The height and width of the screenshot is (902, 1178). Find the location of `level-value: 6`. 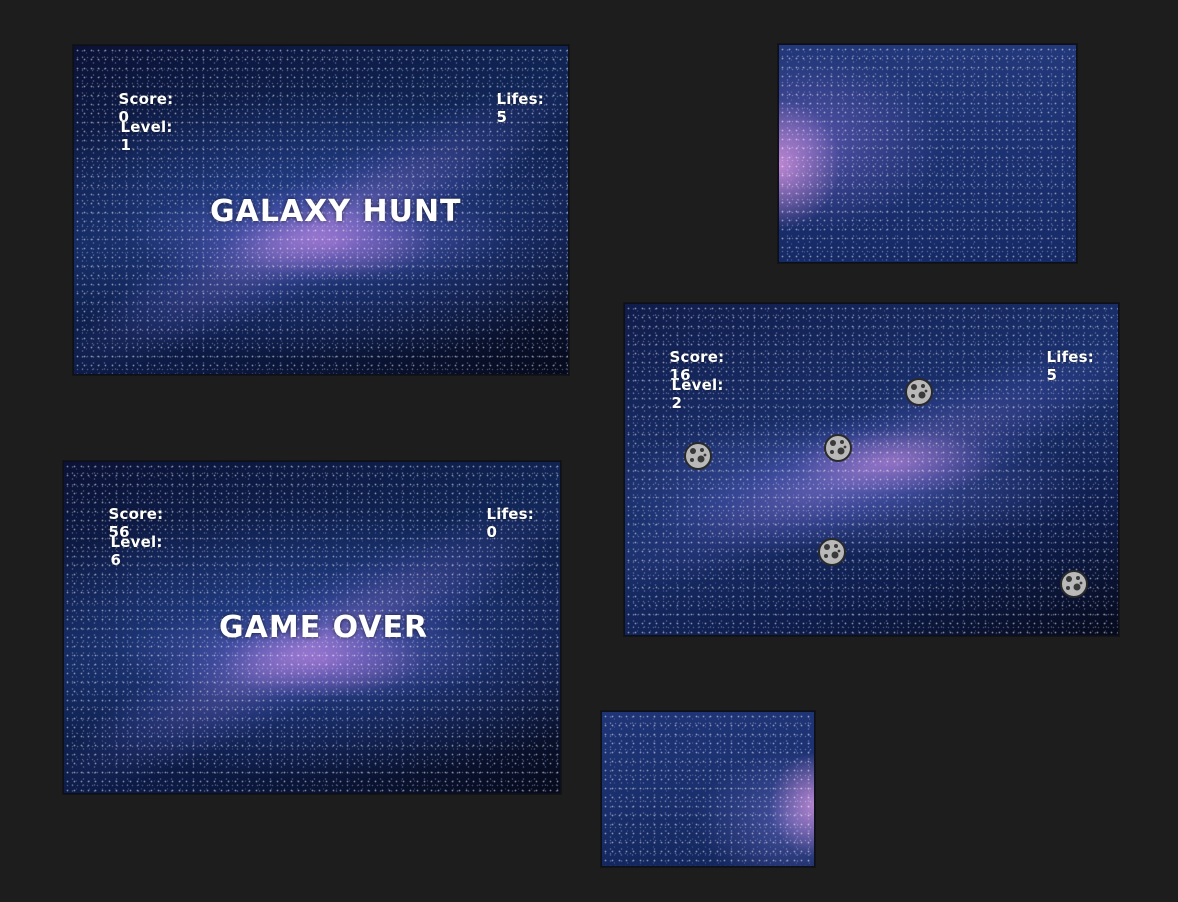

level-value: 6 is located at coordinates (116, 560).